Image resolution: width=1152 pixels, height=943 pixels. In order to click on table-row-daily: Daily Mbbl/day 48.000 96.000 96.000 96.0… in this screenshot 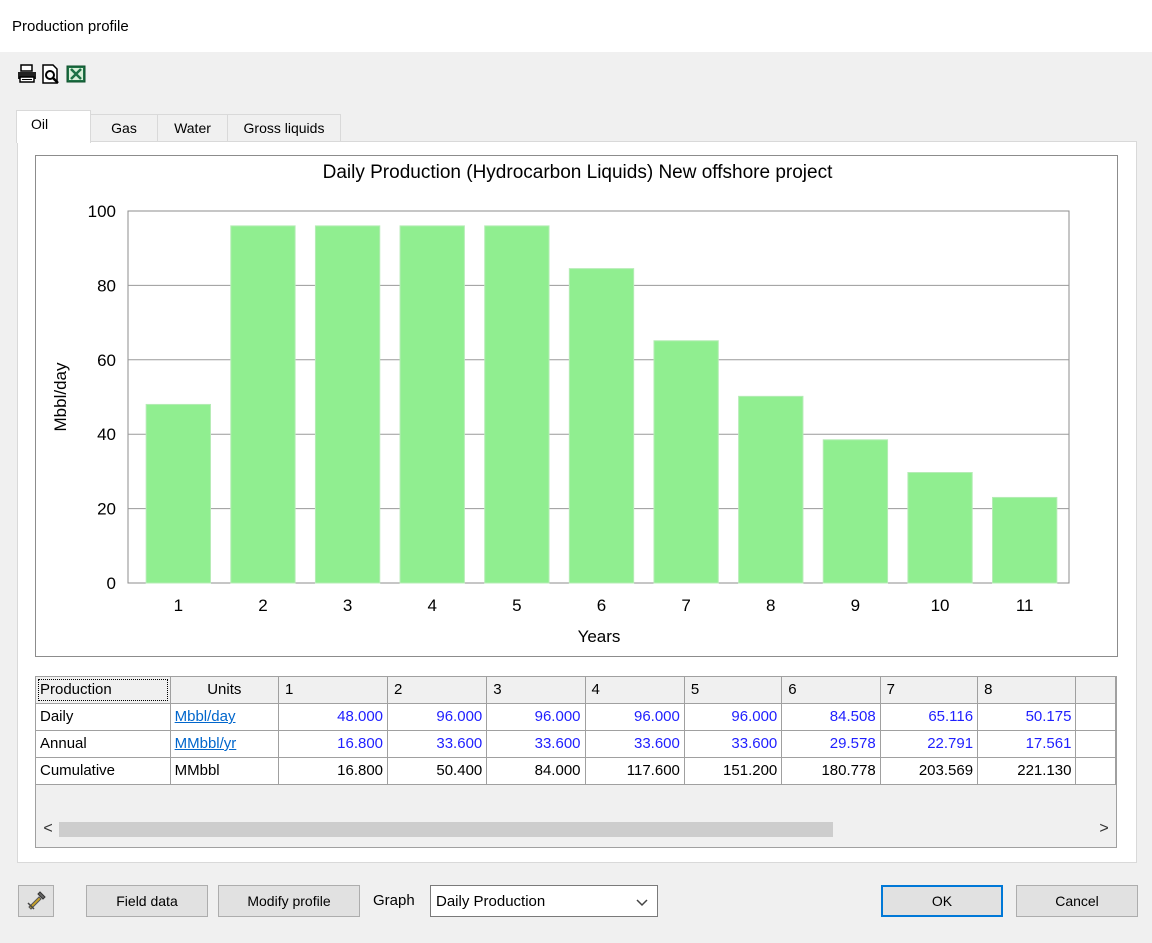, I will do `click(576, 717)`.